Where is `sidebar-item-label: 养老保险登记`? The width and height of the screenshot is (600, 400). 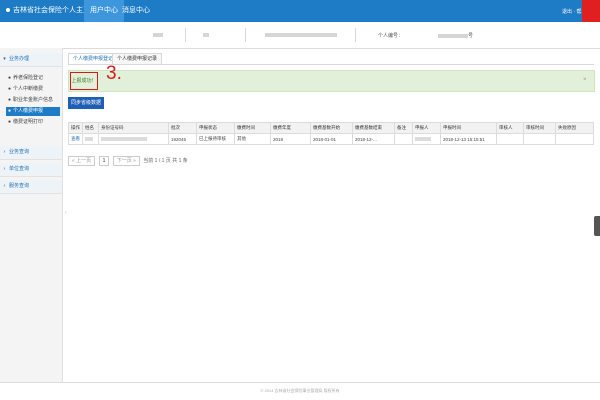
sidebar-item-label: 养老保险登记 is located at coordinates (28, 78).